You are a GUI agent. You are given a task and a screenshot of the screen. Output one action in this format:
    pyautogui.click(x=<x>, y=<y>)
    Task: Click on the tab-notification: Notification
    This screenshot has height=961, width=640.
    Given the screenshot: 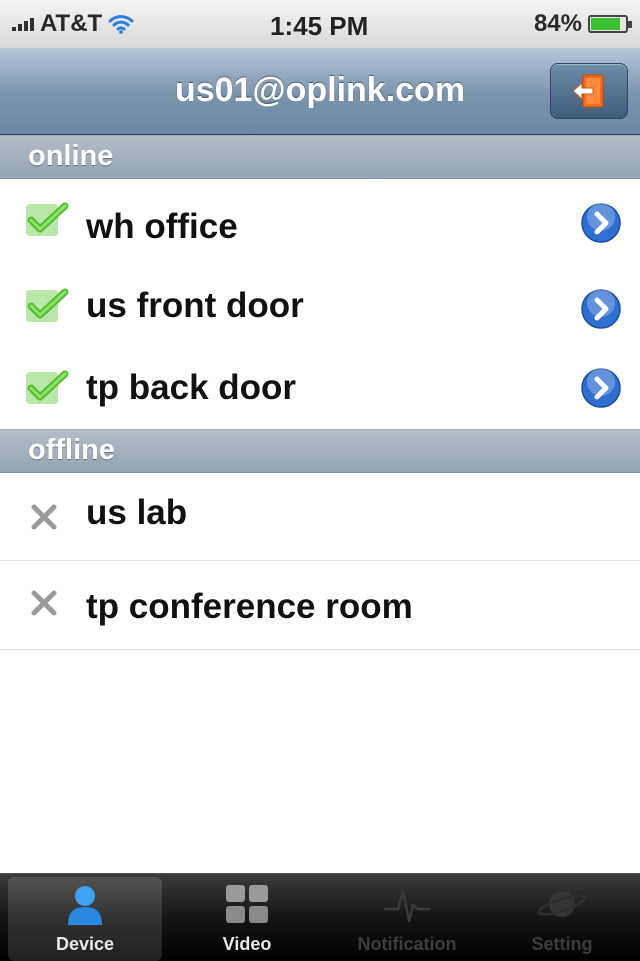 What is the action you would take?
    pyautogui.click(x=407, y=919)
    